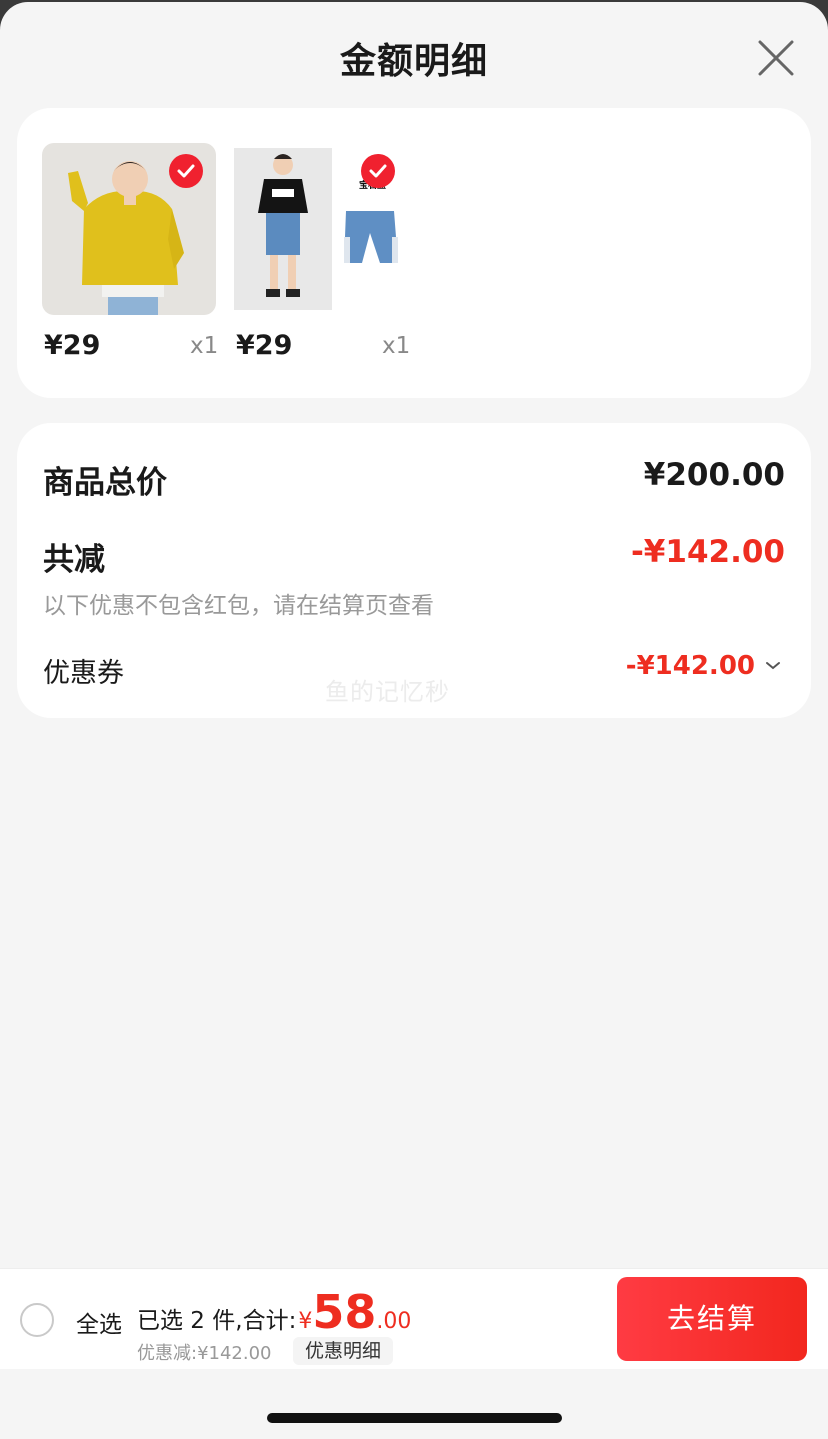 This screenshot has height=1439, width=828. Describe the element at coordinates (394, 1321) in the screenshot. I see `total-amount-dec: .00` at that location.